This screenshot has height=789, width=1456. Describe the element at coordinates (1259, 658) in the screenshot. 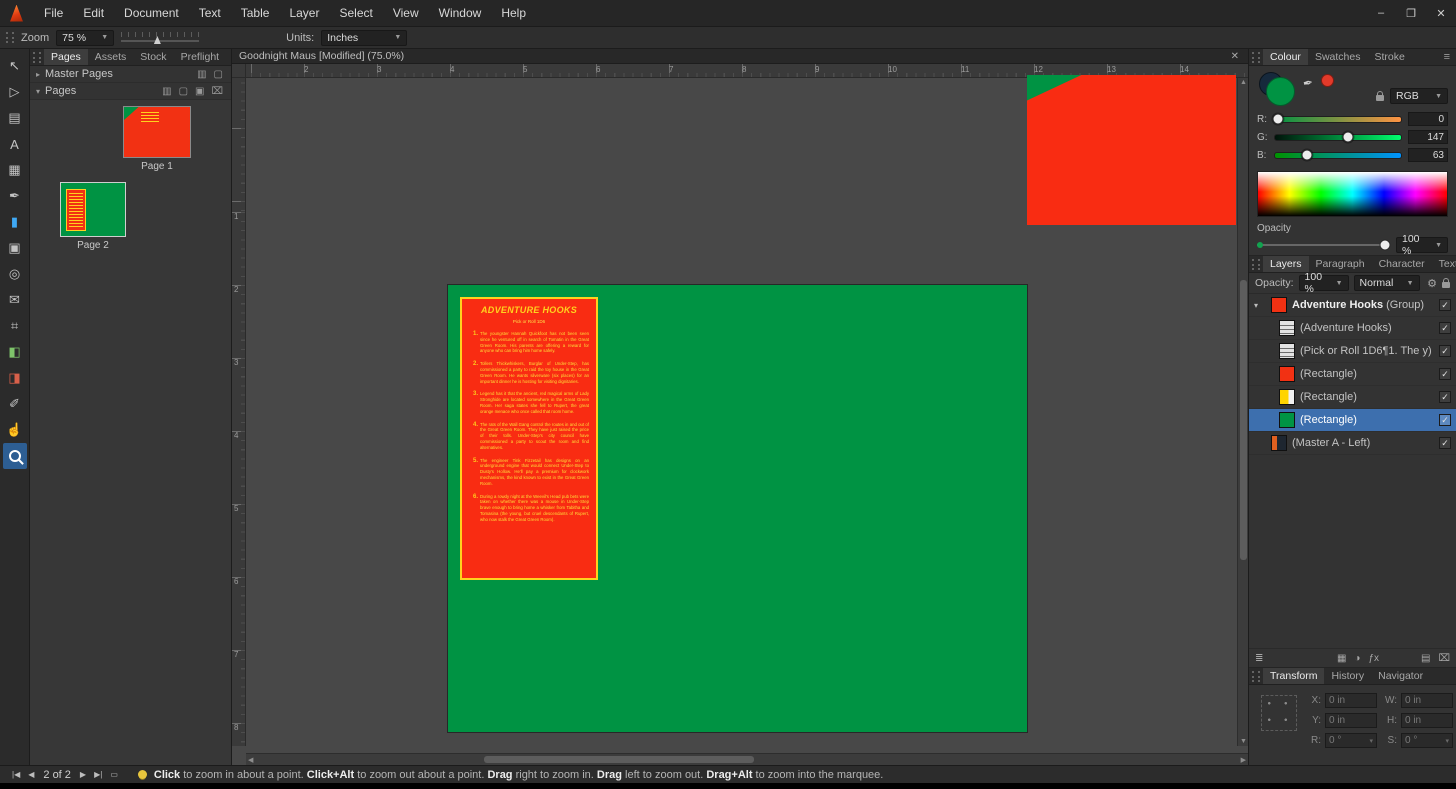

I see `layers-stack-icon: ≣` at that location.